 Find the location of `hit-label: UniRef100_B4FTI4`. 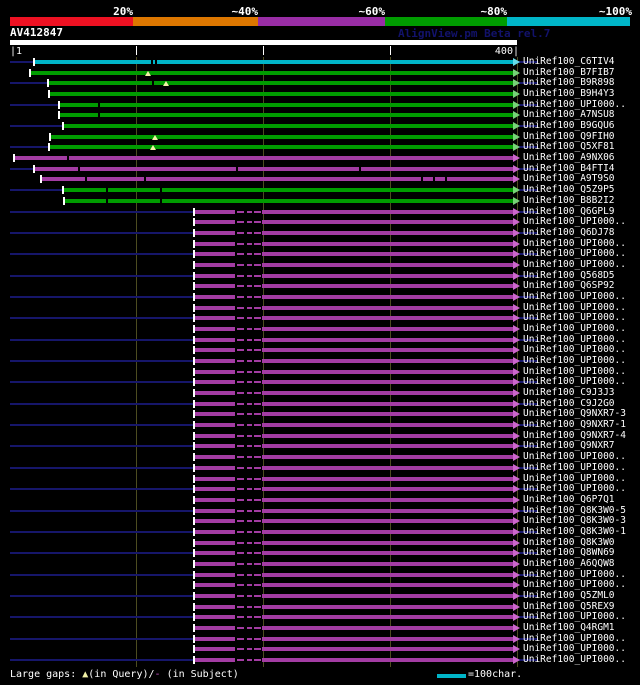

hit-label: UniRef100_B4FTI4 is located at coordinates (569, 168).